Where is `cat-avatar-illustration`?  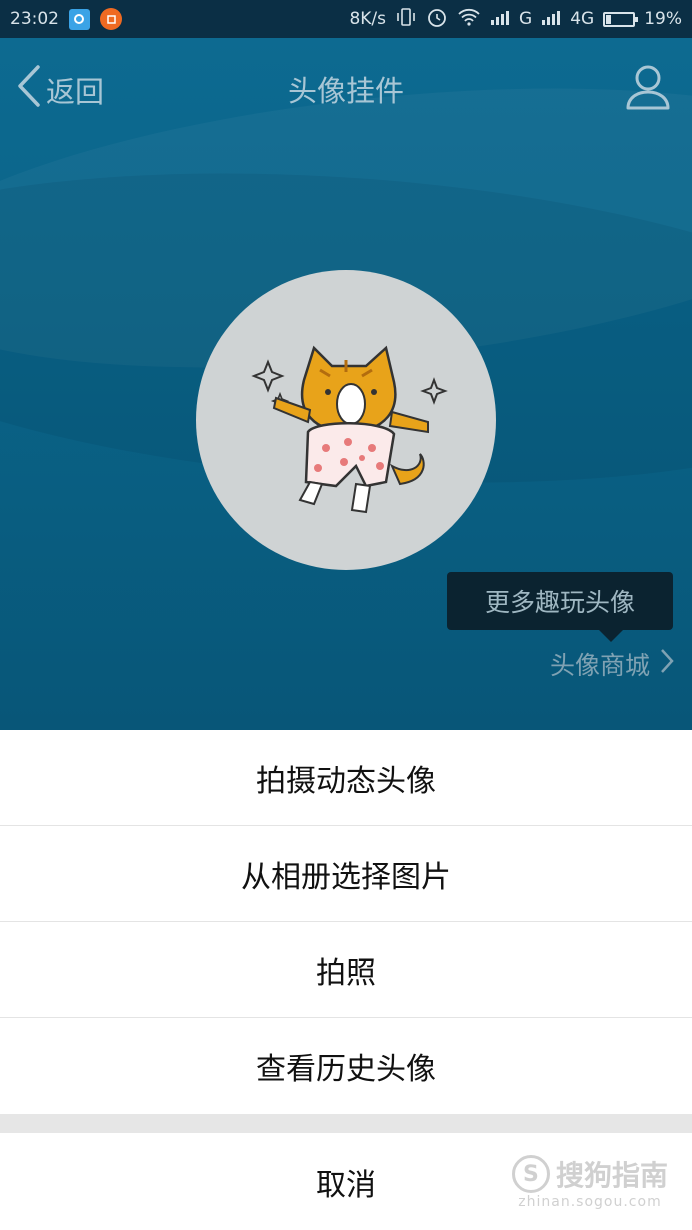
cat-avatar-illustration is located at coordinates (349, 429).